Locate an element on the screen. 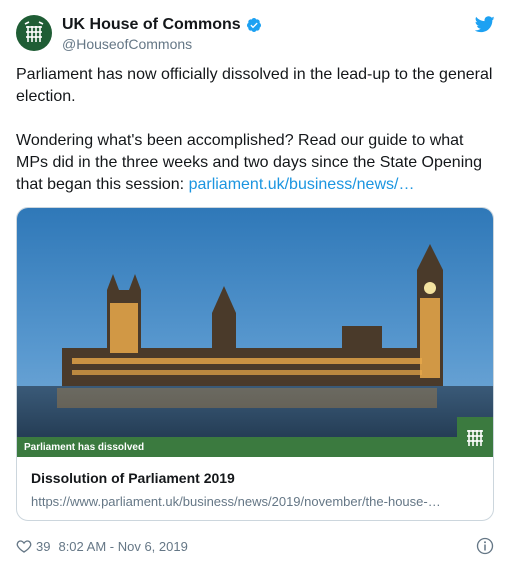 The height and width of the screenshot is (571, 509). info-icon is located at coordinates (485, 546).